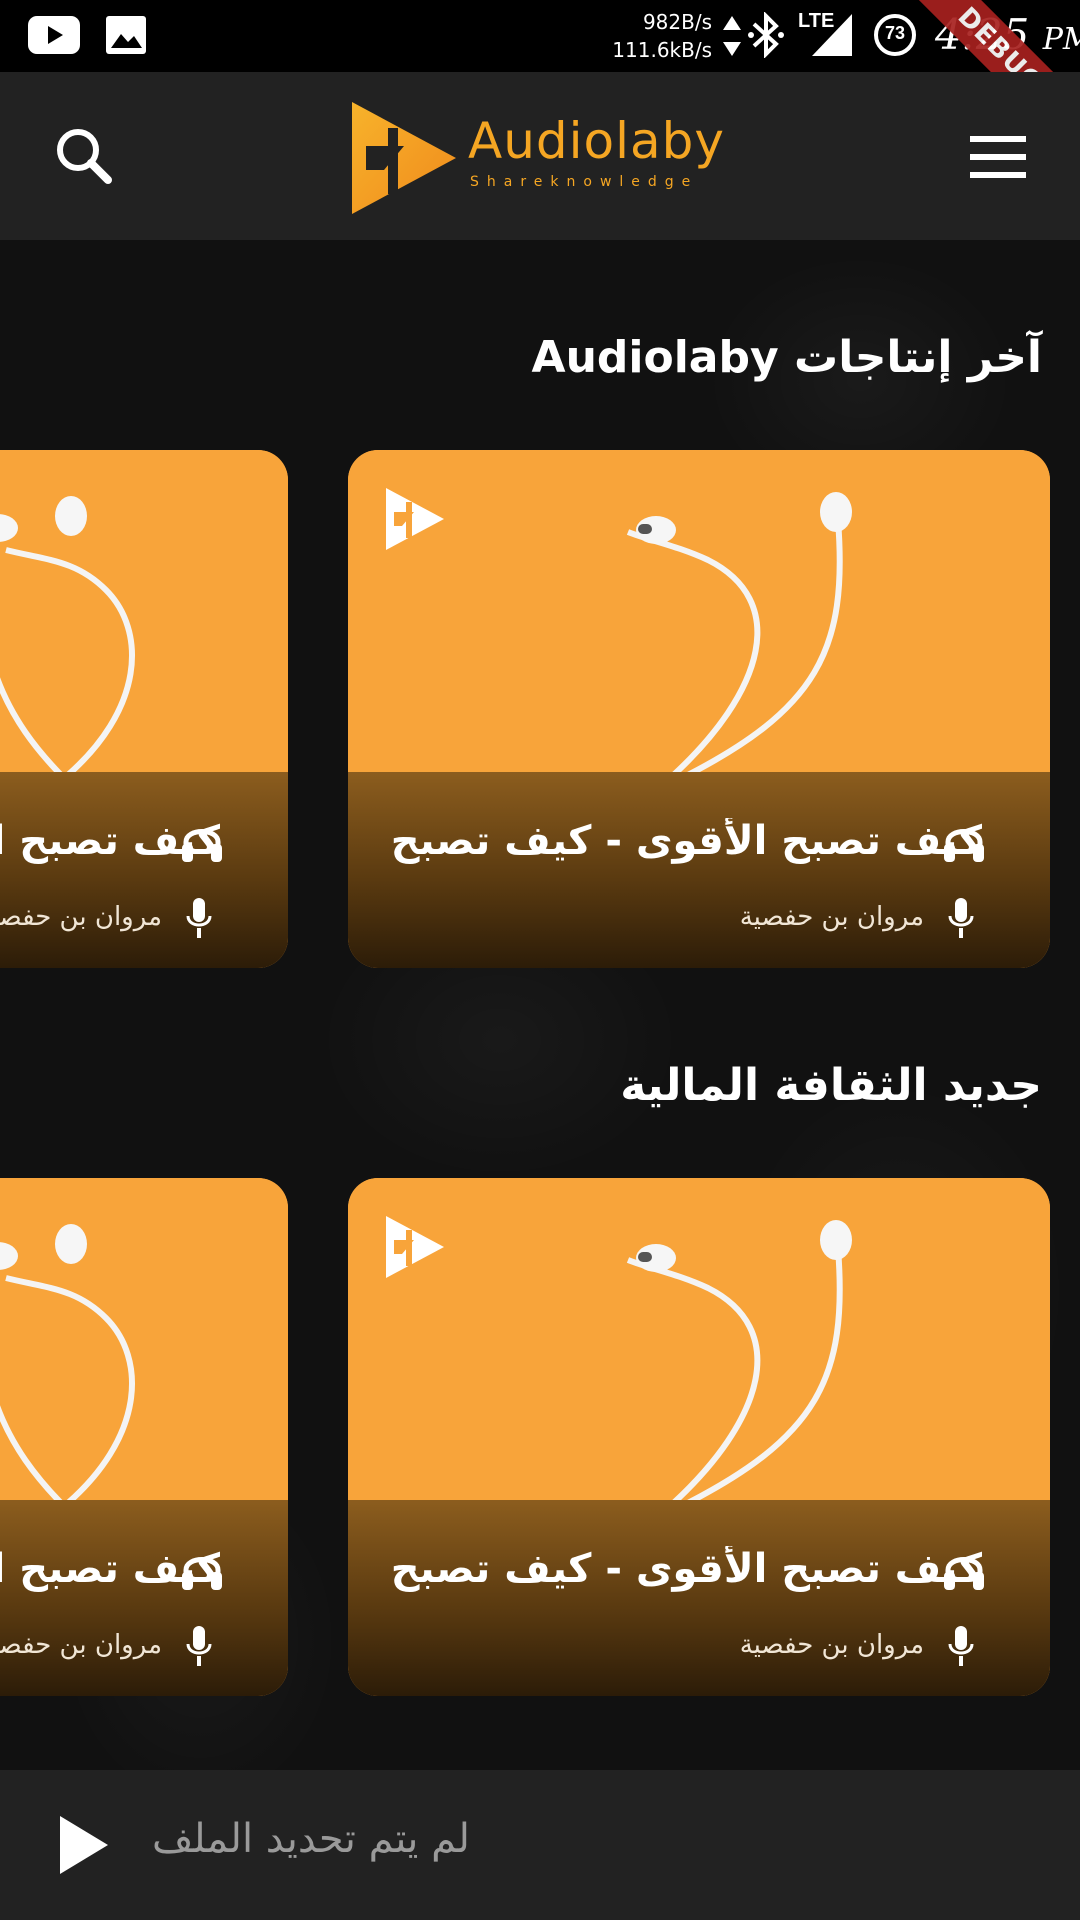 Image resolution: width=1080 pixels, height=1920 pixels. What do you see at coordinates (84, 1845) in the screenshot?
I see `play-icon` at bounding box center [84, 1845].